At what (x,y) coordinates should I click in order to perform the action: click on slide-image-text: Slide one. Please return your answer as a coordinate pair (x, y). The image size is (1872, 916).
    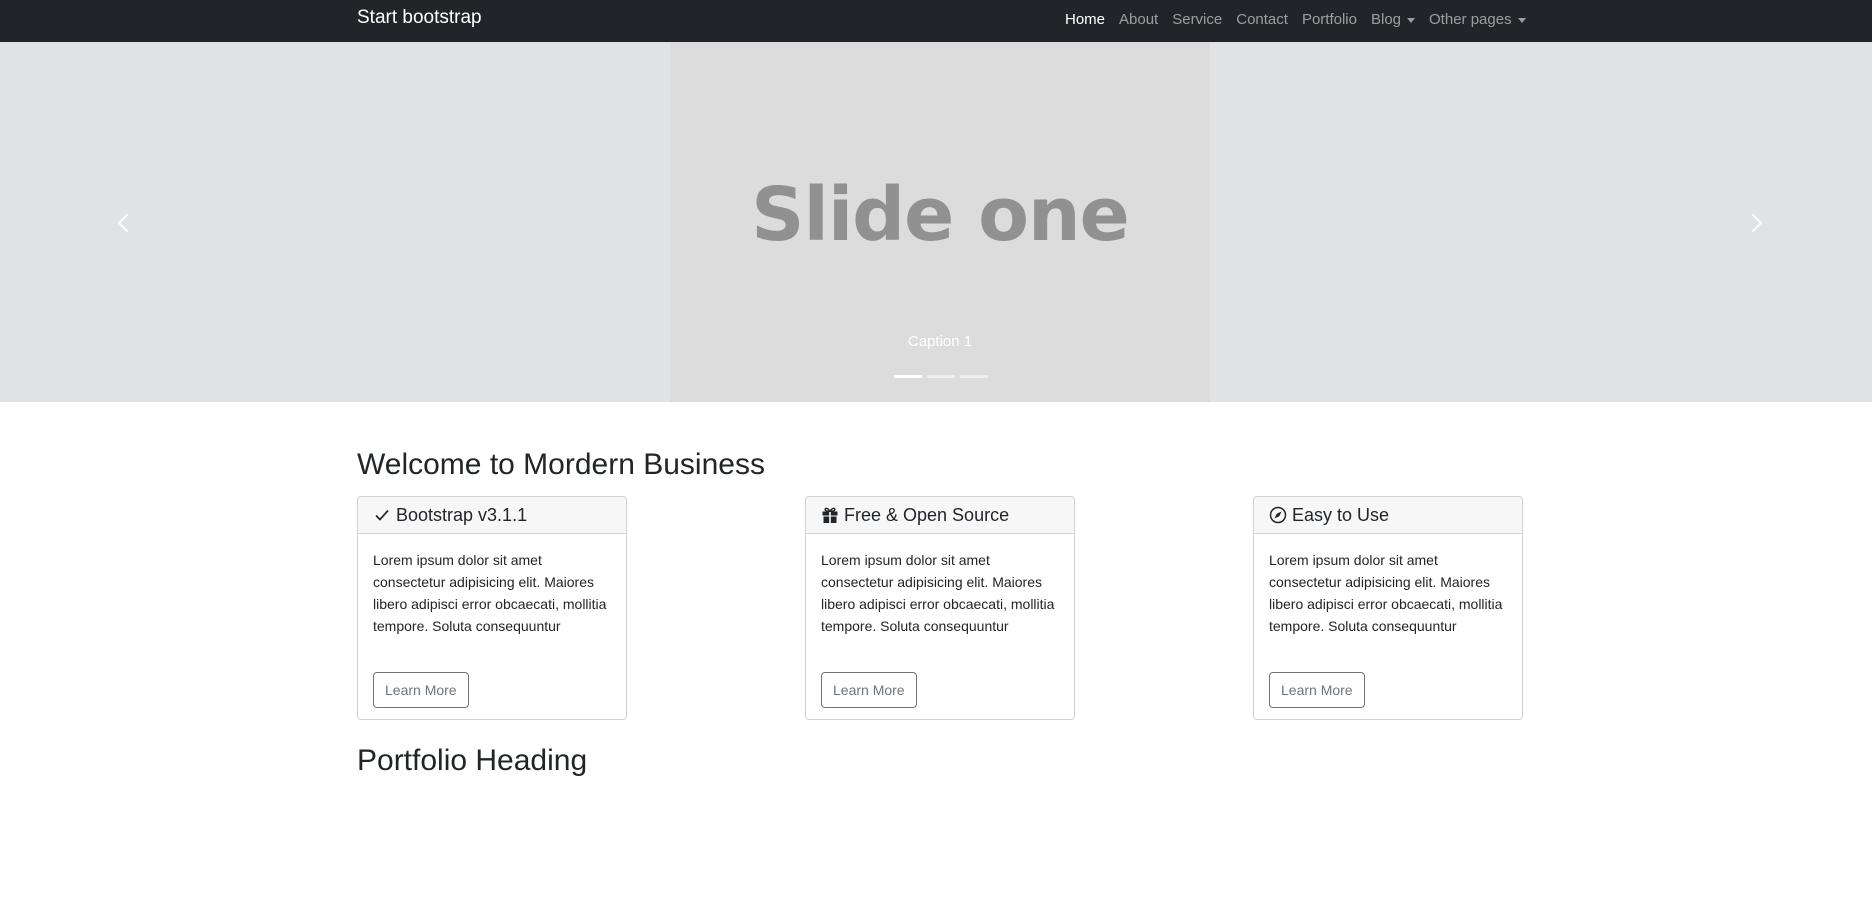
    Looking at the image, I should click on (940, 215).